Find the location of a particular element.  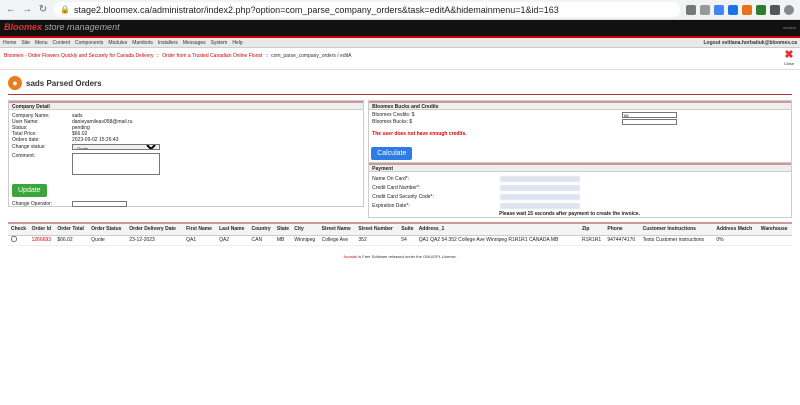

title-divider is located at coordinates (400, 94).